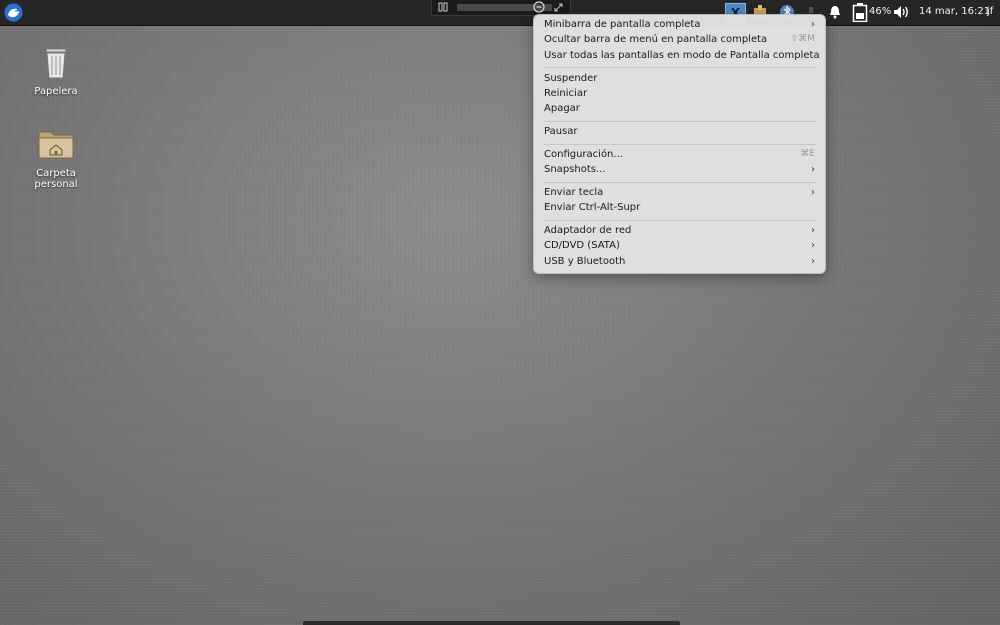 This screenshot has width=1000, height=625. Describe the element at coordinates (679, 231) in the screenshot. I see `menu-item-network-adapter: Adaptador de red ›` at that location.